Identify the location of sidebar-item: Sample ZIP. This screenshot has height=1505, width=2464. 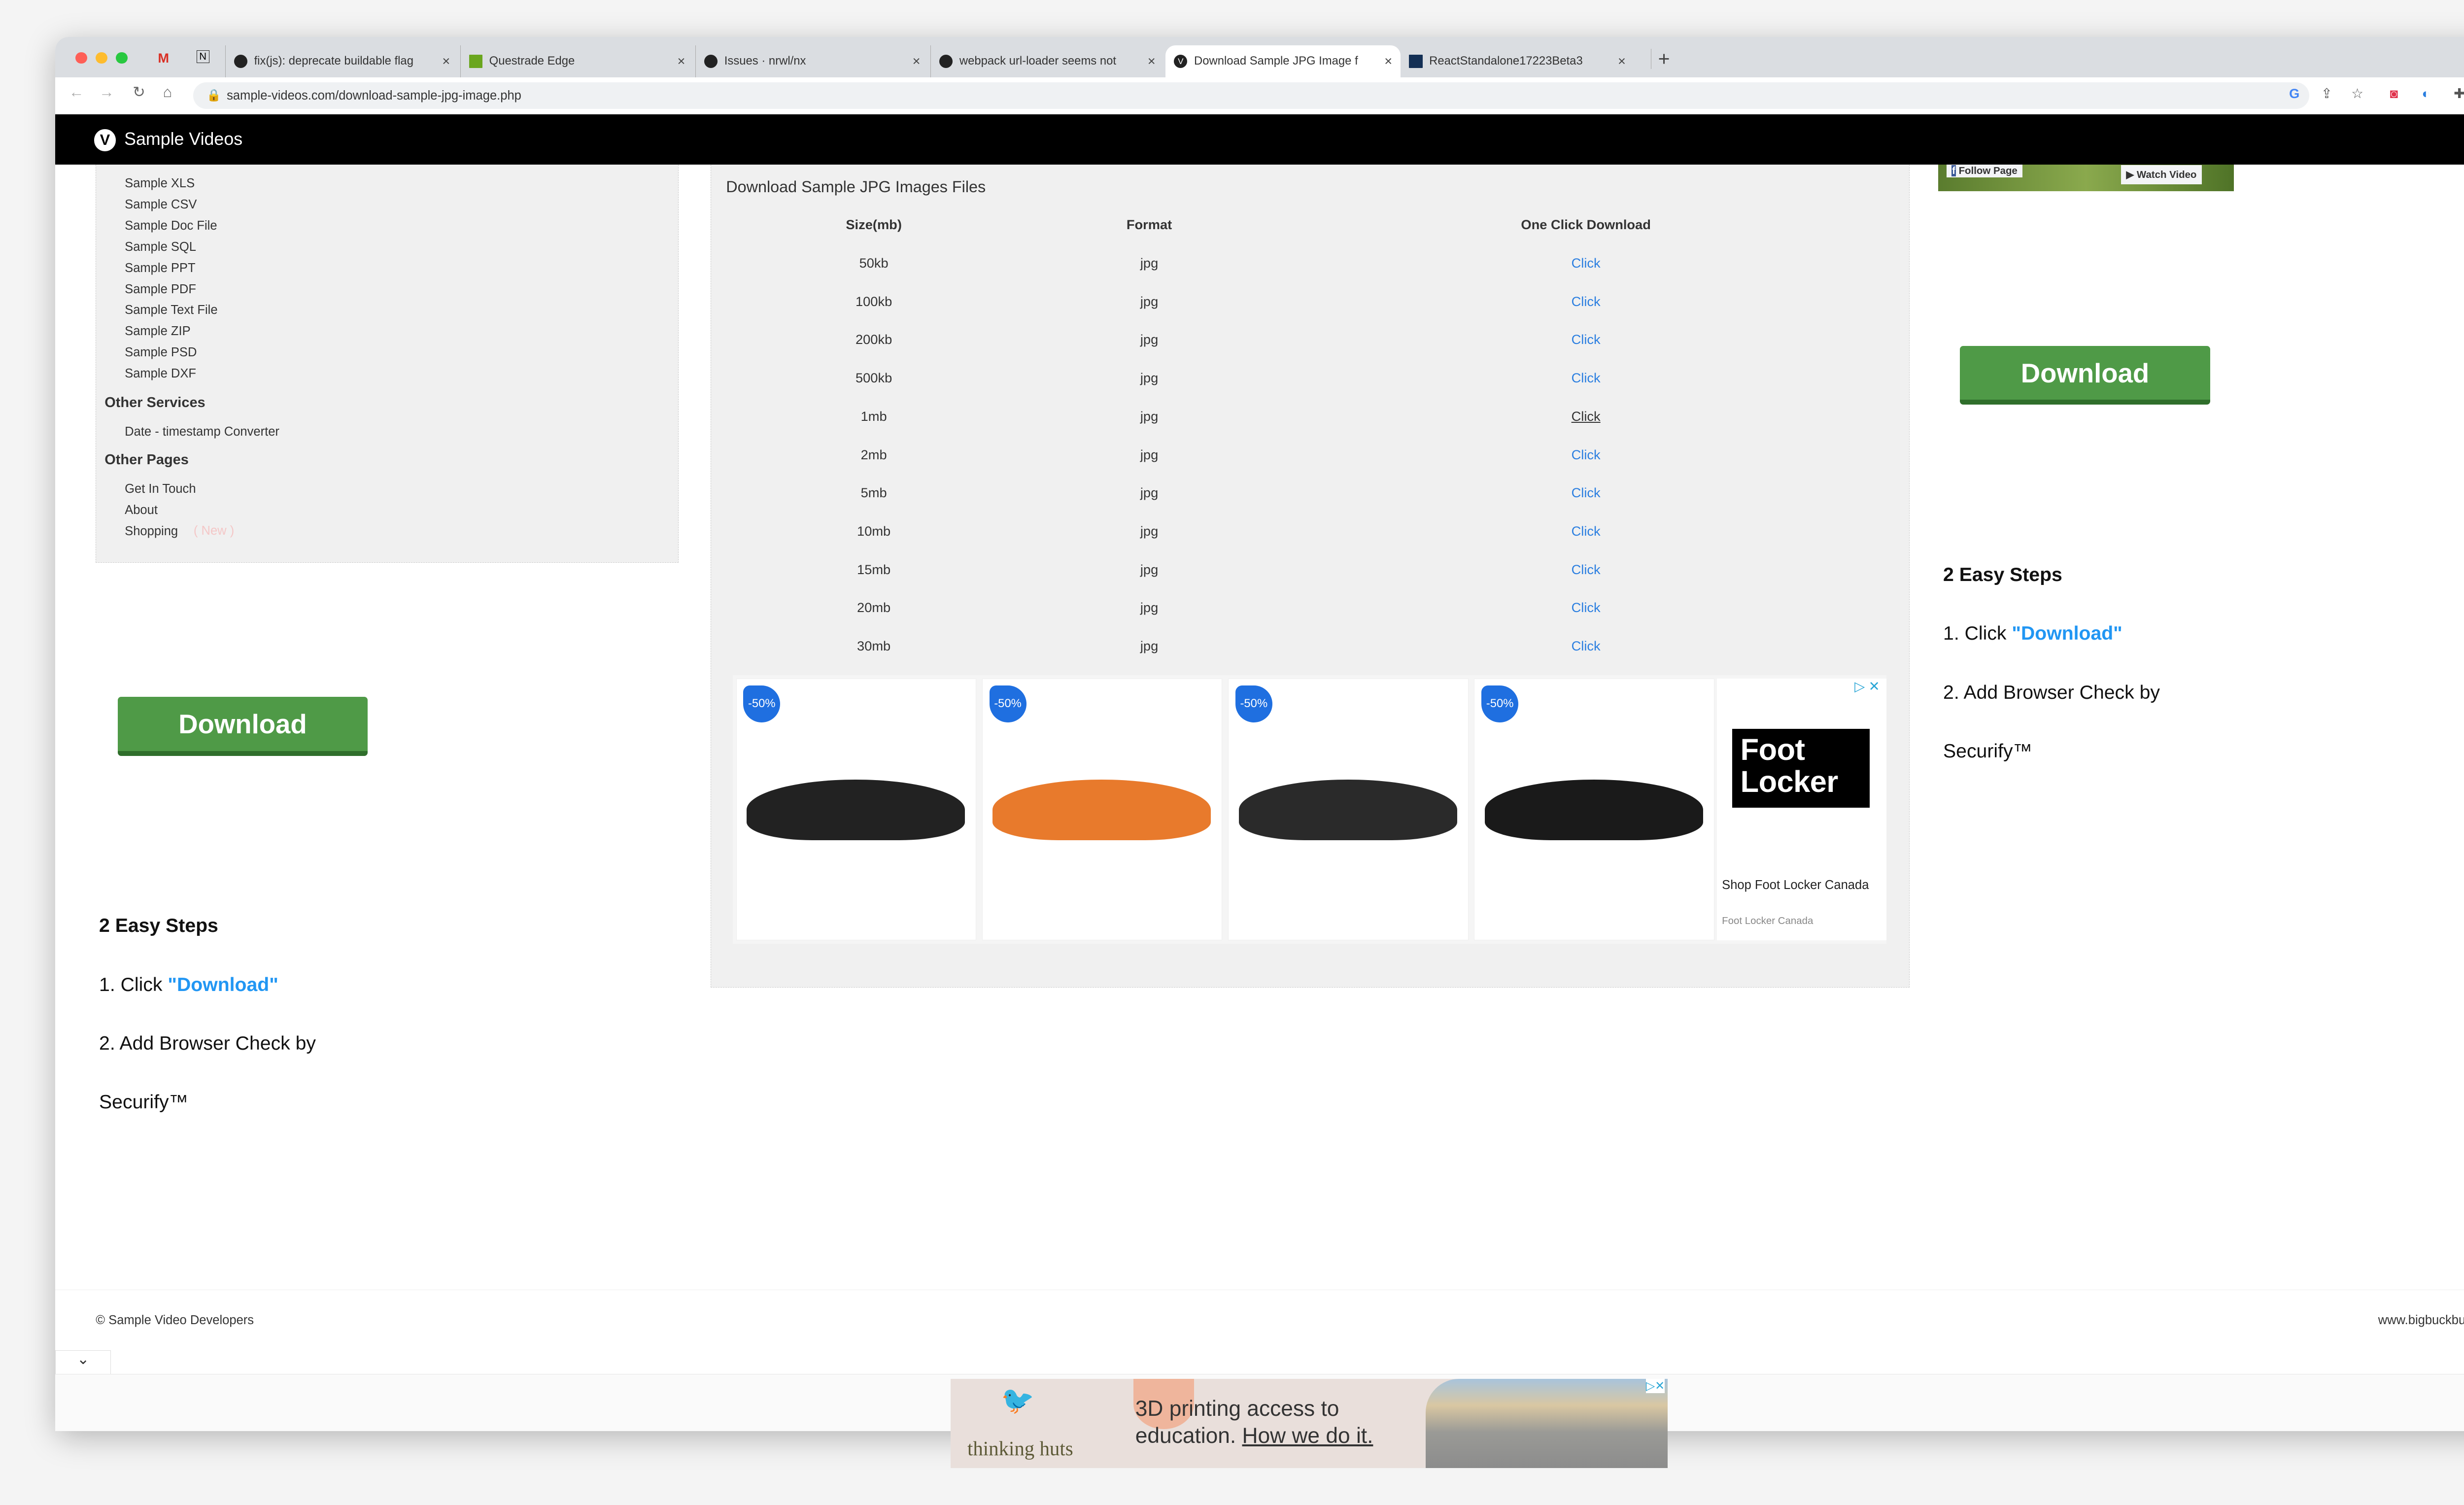
(157, 331).